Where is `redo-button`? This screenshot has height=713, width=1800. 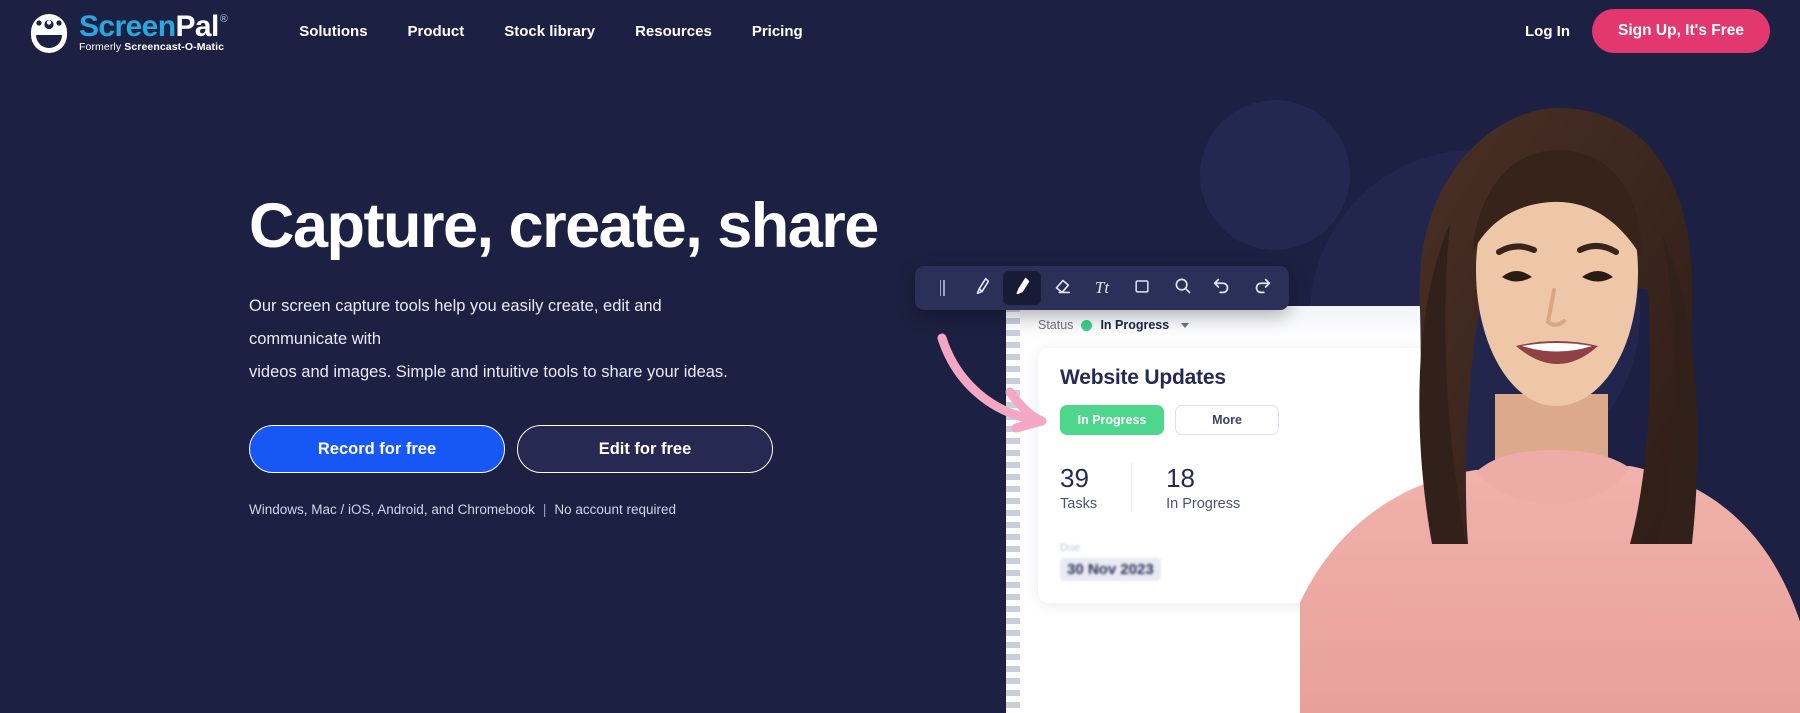
redo-button is located at coordinates (1262, 288).